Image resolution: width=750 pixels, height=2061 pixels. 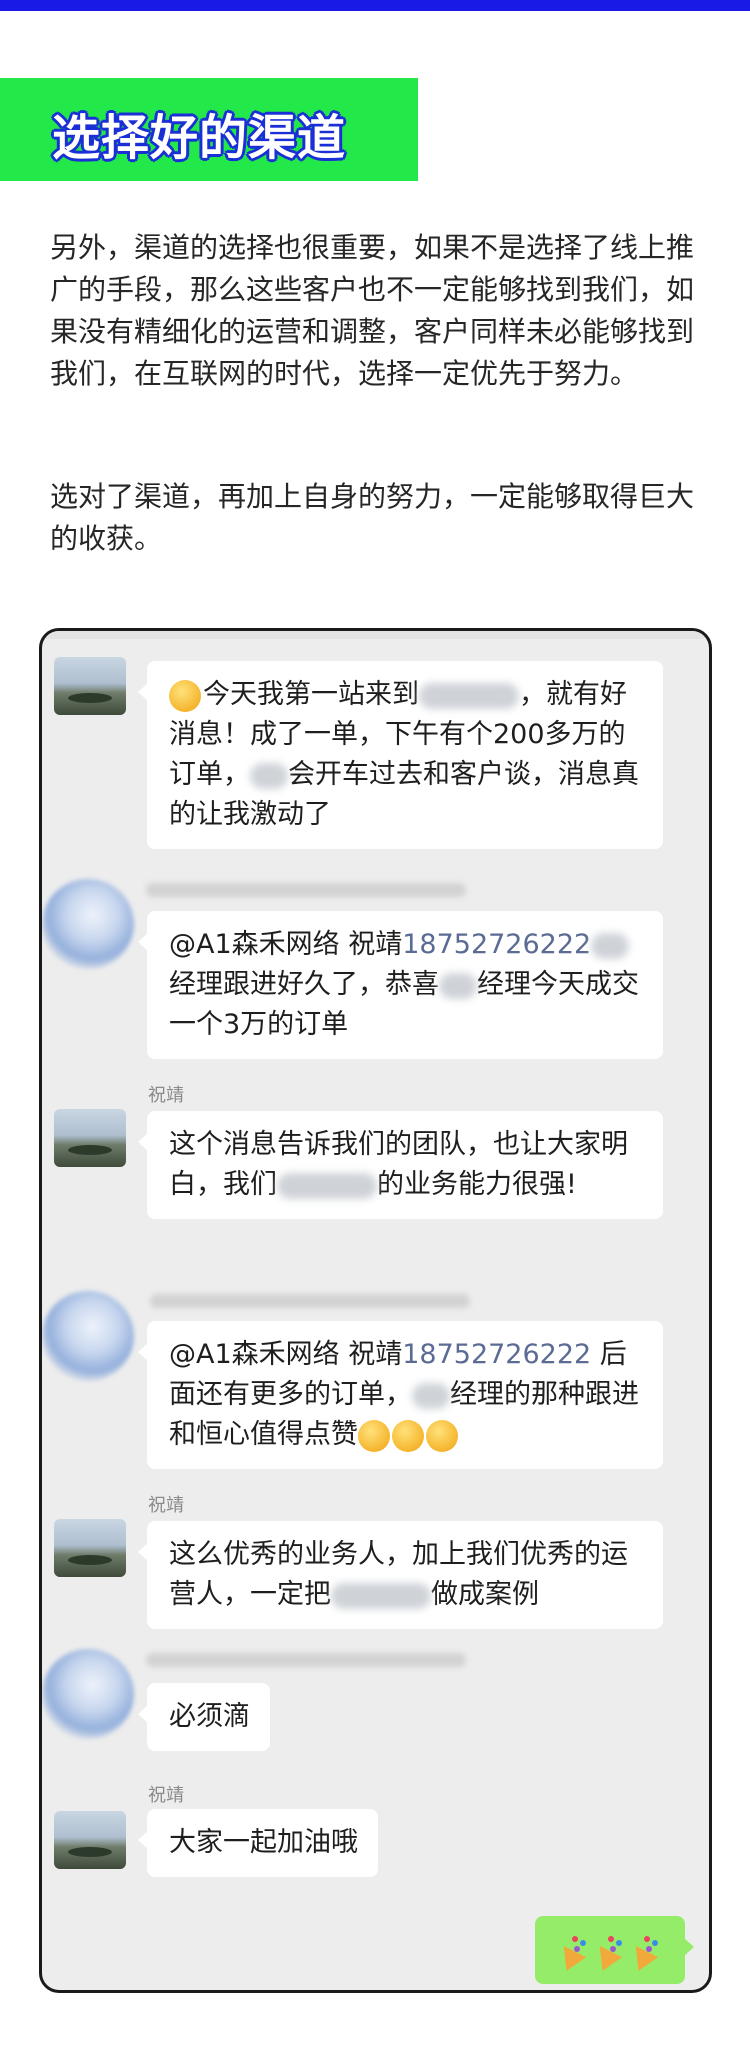 What do you see at coordinates (263, 1842) in the screenshot?
I see `message-text: 大家一起加油哦` at bounding box center [263, 1842].